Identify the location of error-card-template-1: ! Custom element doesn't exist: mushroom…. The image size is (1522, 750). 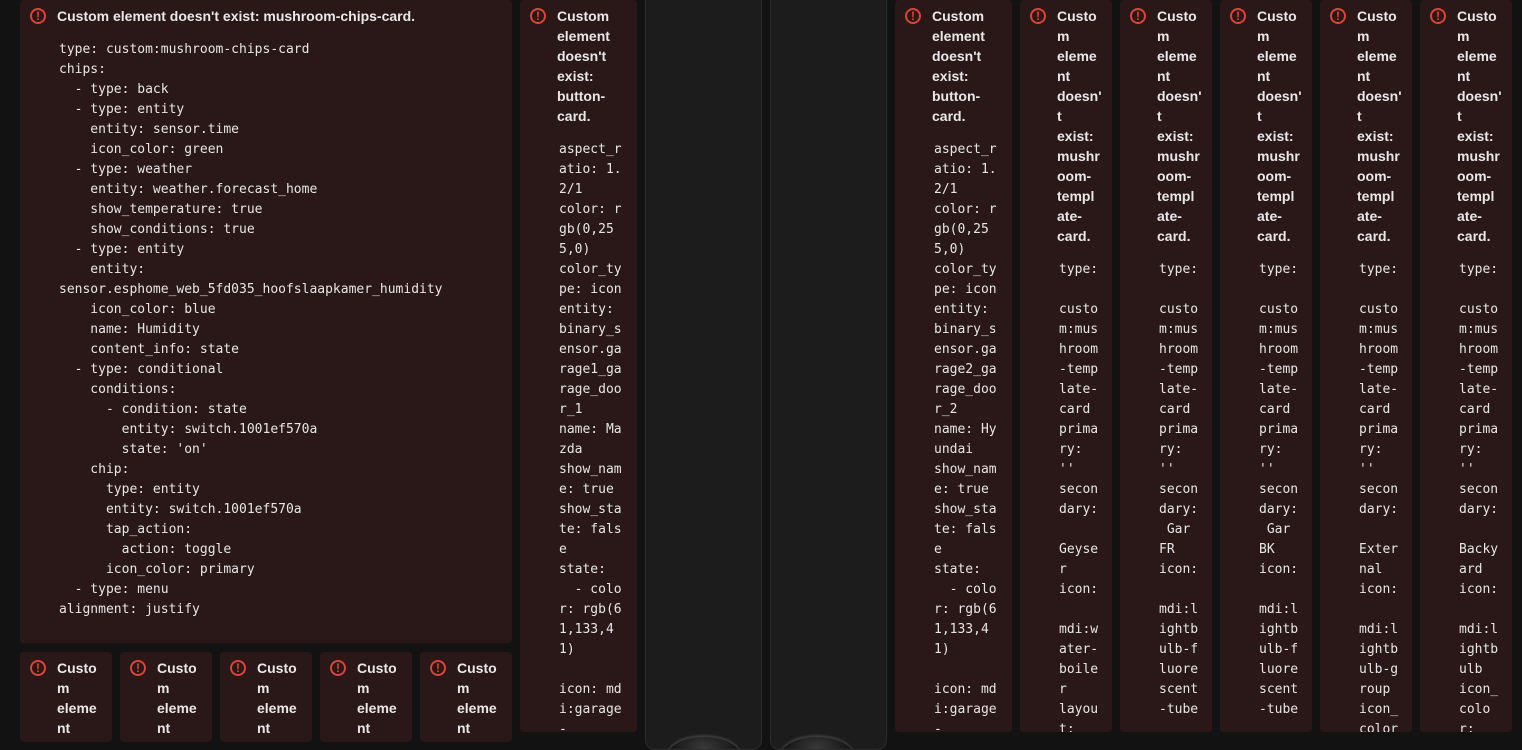
(1066, 366).